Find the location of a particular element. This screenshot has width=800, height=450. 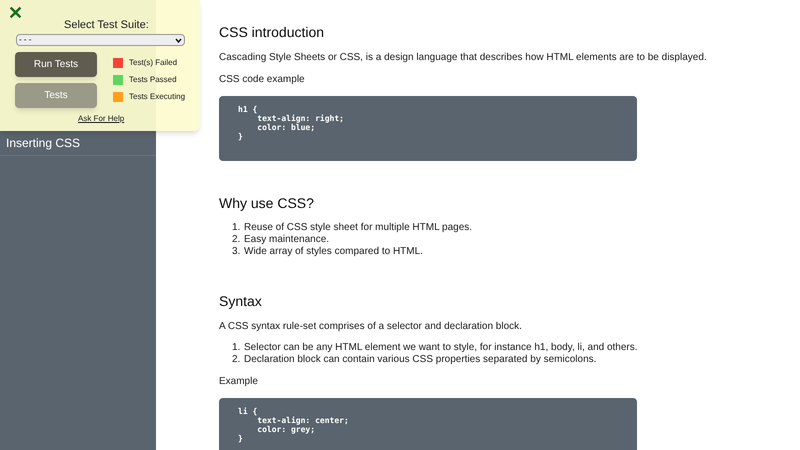

legend-label: Tests Passed is located at coordinates (153, 80).